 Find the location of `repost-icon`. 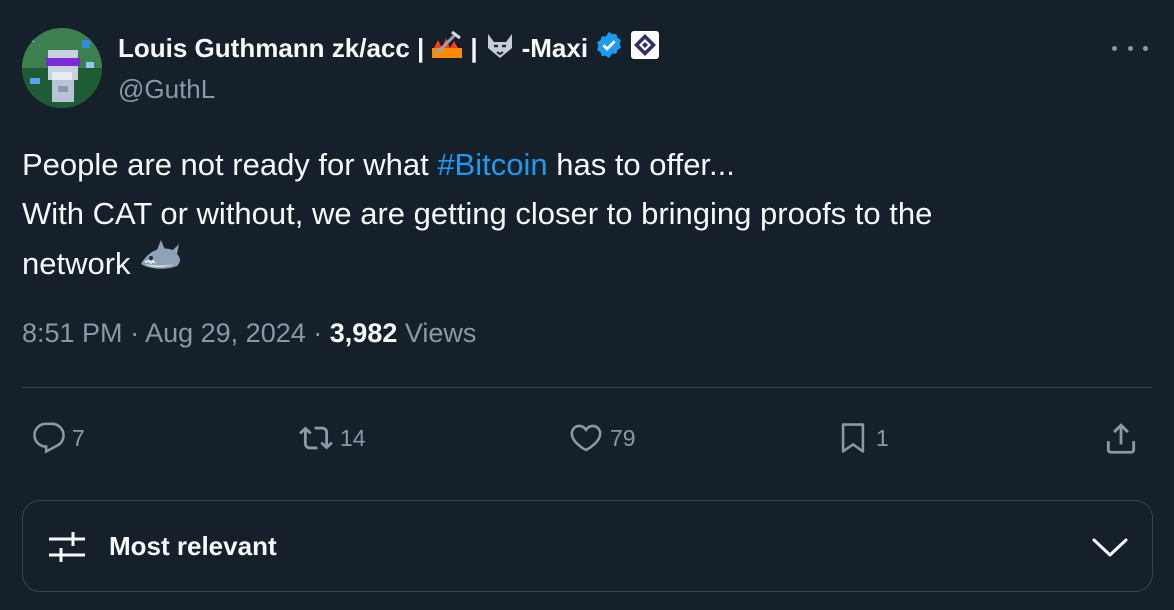

repost-icon is located at coordinates (316, 438).